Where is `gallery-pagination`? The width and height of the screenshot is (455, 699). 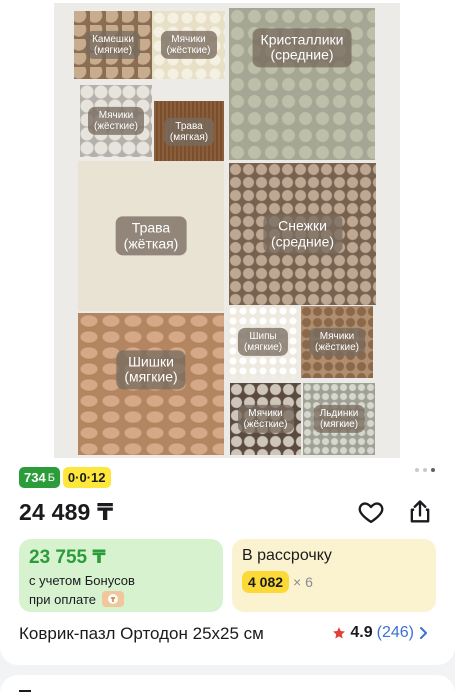 gallery-pagination is located at coordinates (425, 470).